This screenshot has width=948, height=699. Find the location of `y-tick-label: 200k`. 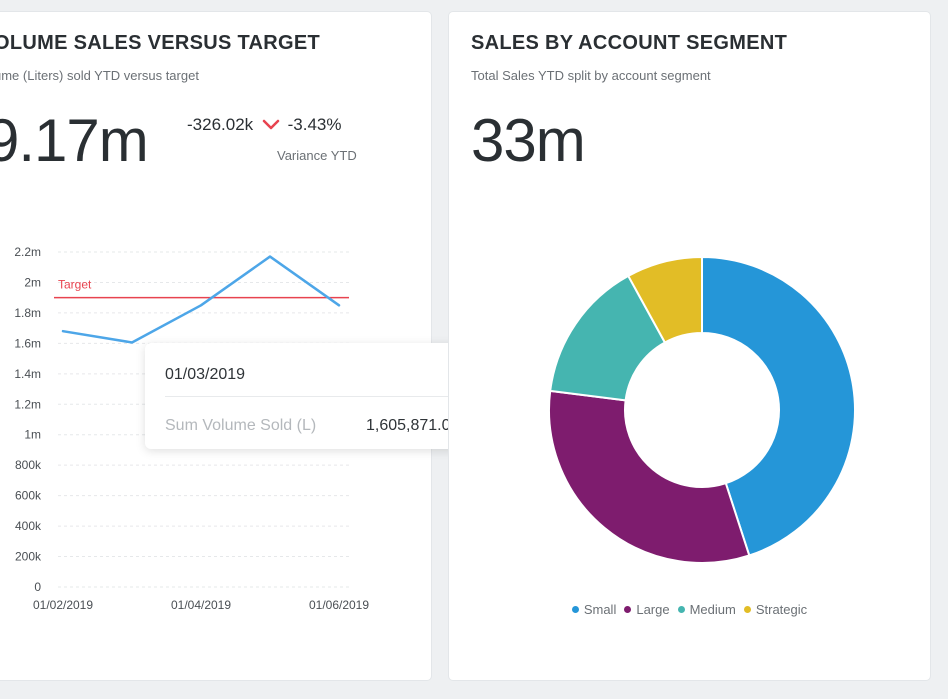

y-tick-label: 200k is located at coordinates (28, 557).